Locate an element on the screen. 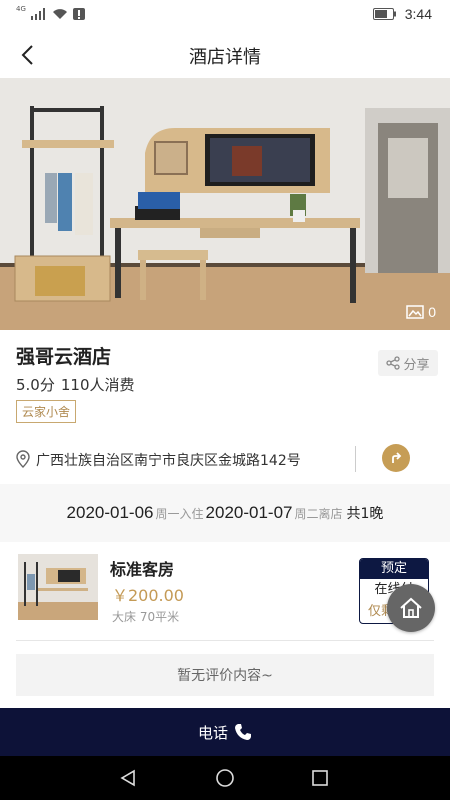  photo-count-value: 0 is located at coordinates (432, 312).